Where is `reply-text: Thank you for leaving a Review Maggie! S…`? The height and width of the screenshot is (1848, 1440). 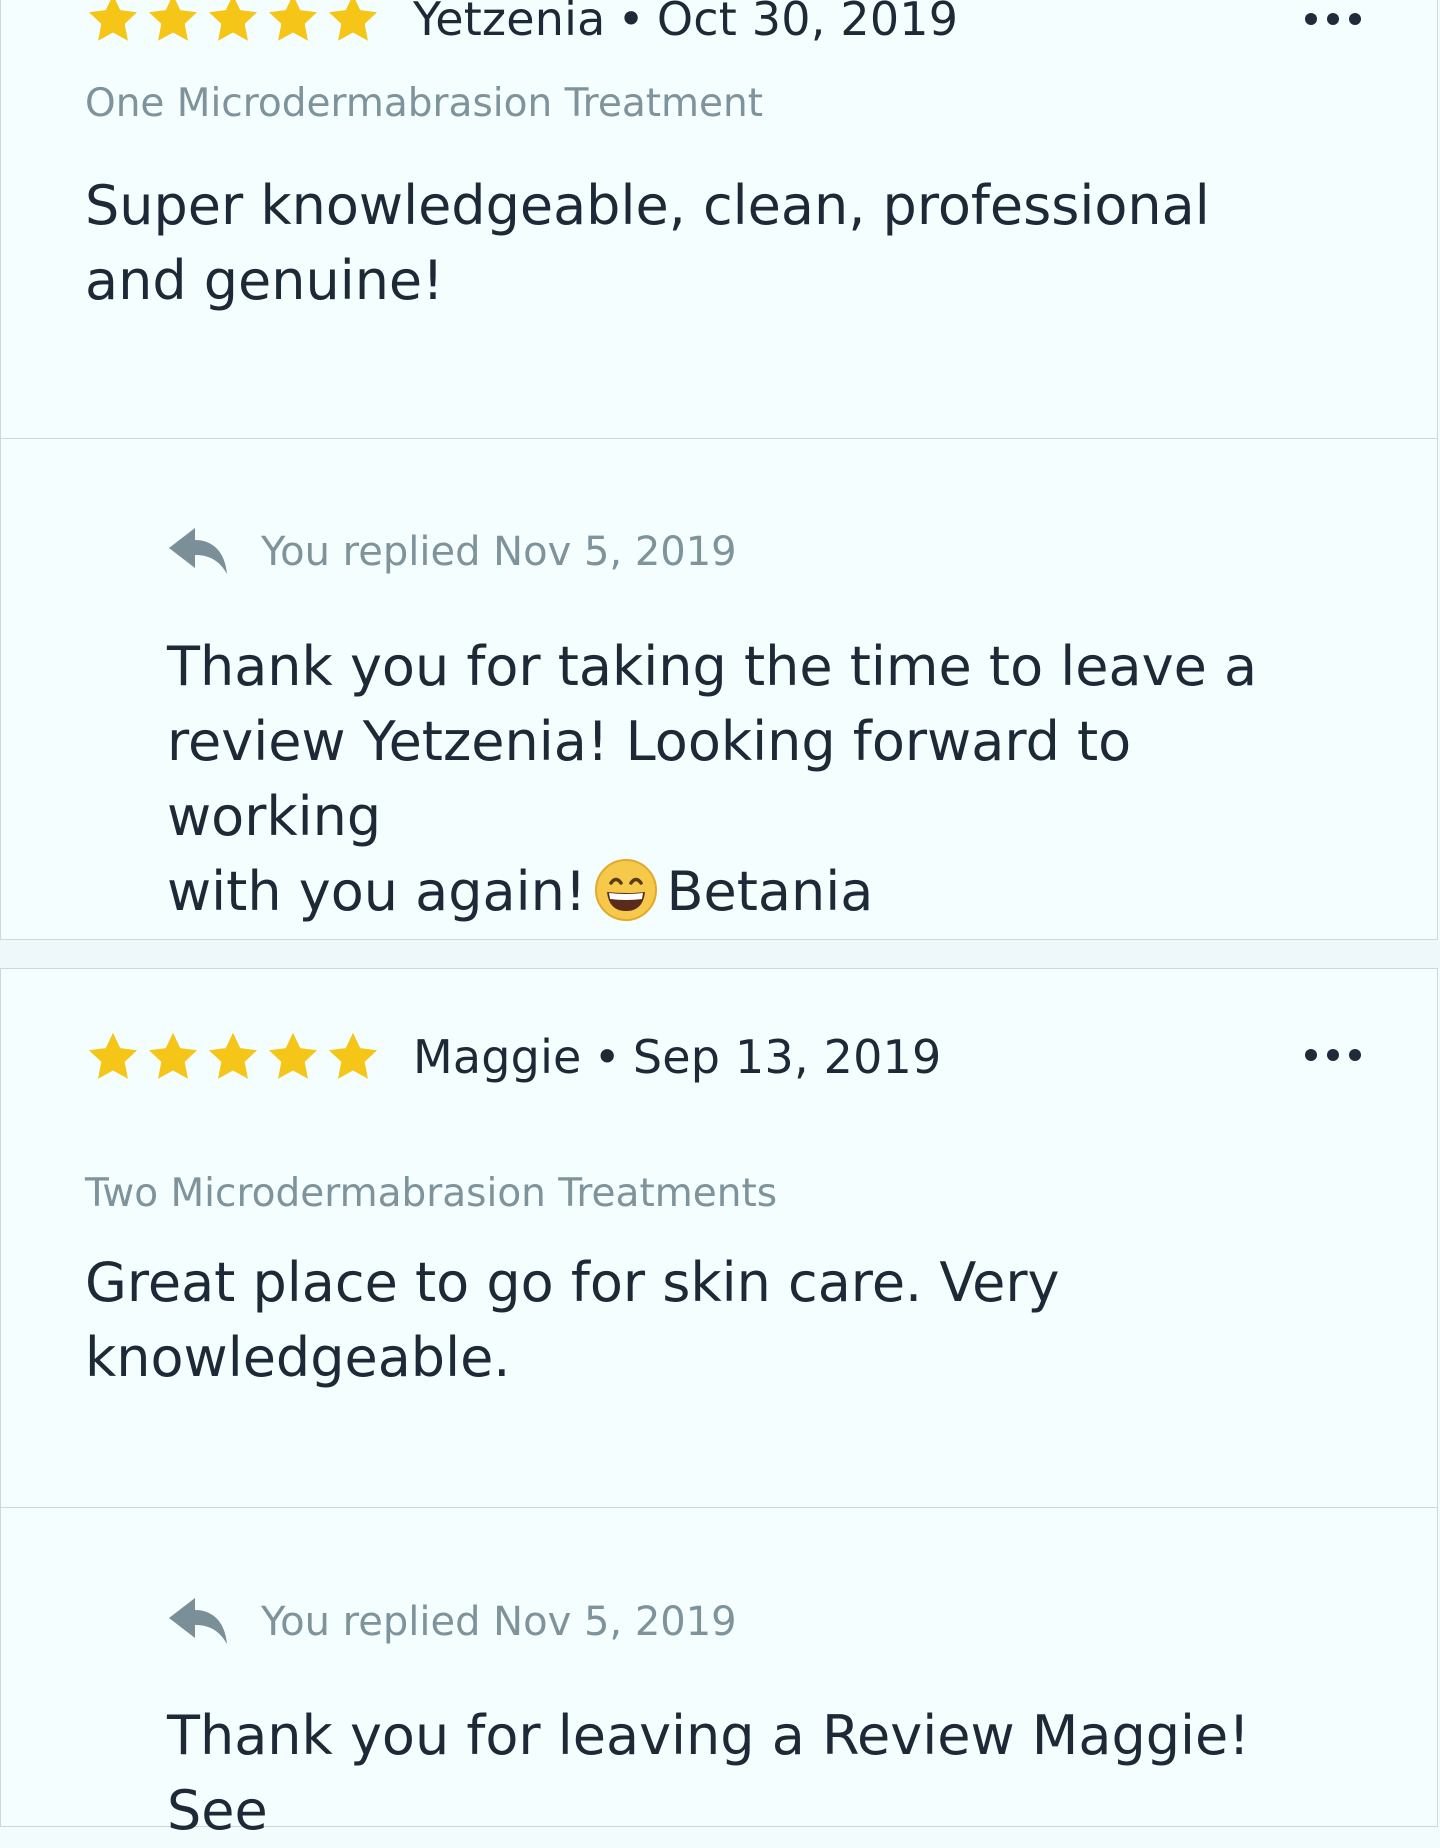
reply-text: Thank you for leaving a Review Maggie! S… is located at coordinates (747, 1773).